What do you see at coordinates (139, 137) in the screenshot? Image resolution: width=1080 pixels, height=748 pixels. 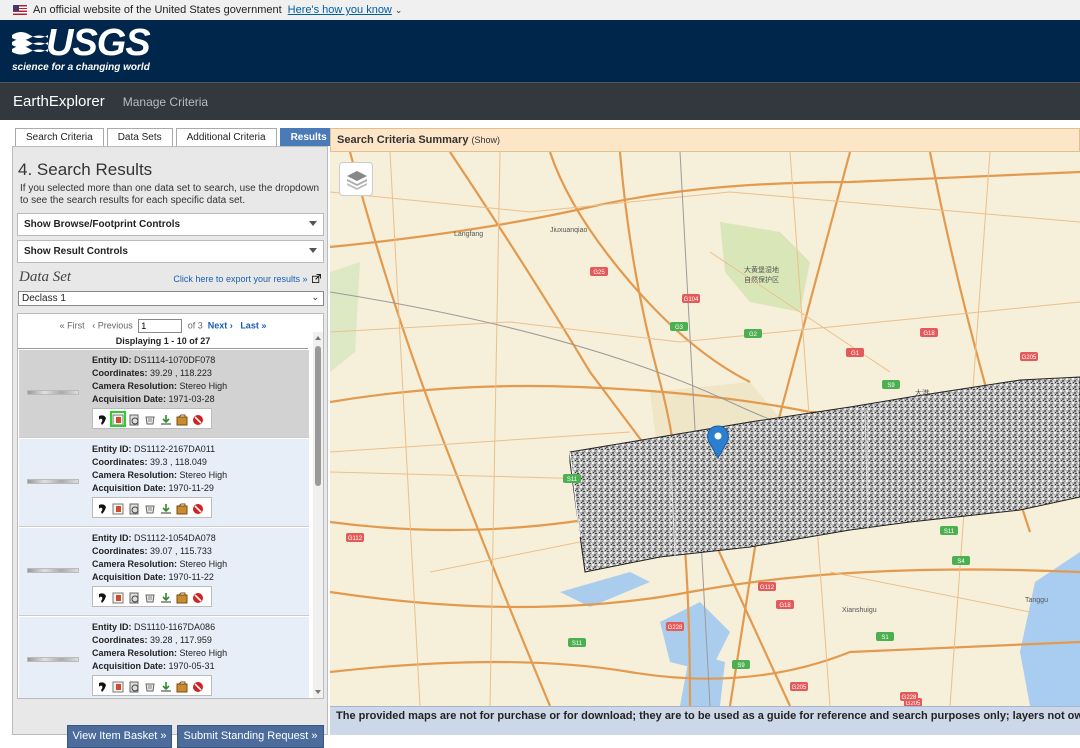 I see `tab-data-sets: Data Sets` at bounding box center [139, 137].